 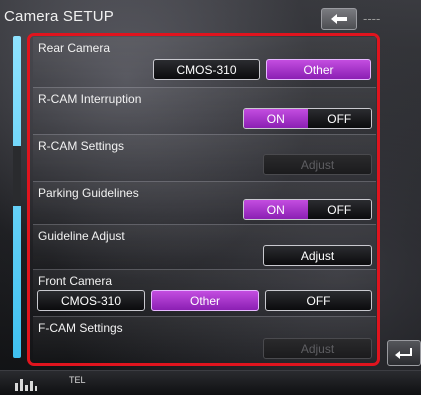 I want to click on tel-label: TEL, so click(x=77, y=380).